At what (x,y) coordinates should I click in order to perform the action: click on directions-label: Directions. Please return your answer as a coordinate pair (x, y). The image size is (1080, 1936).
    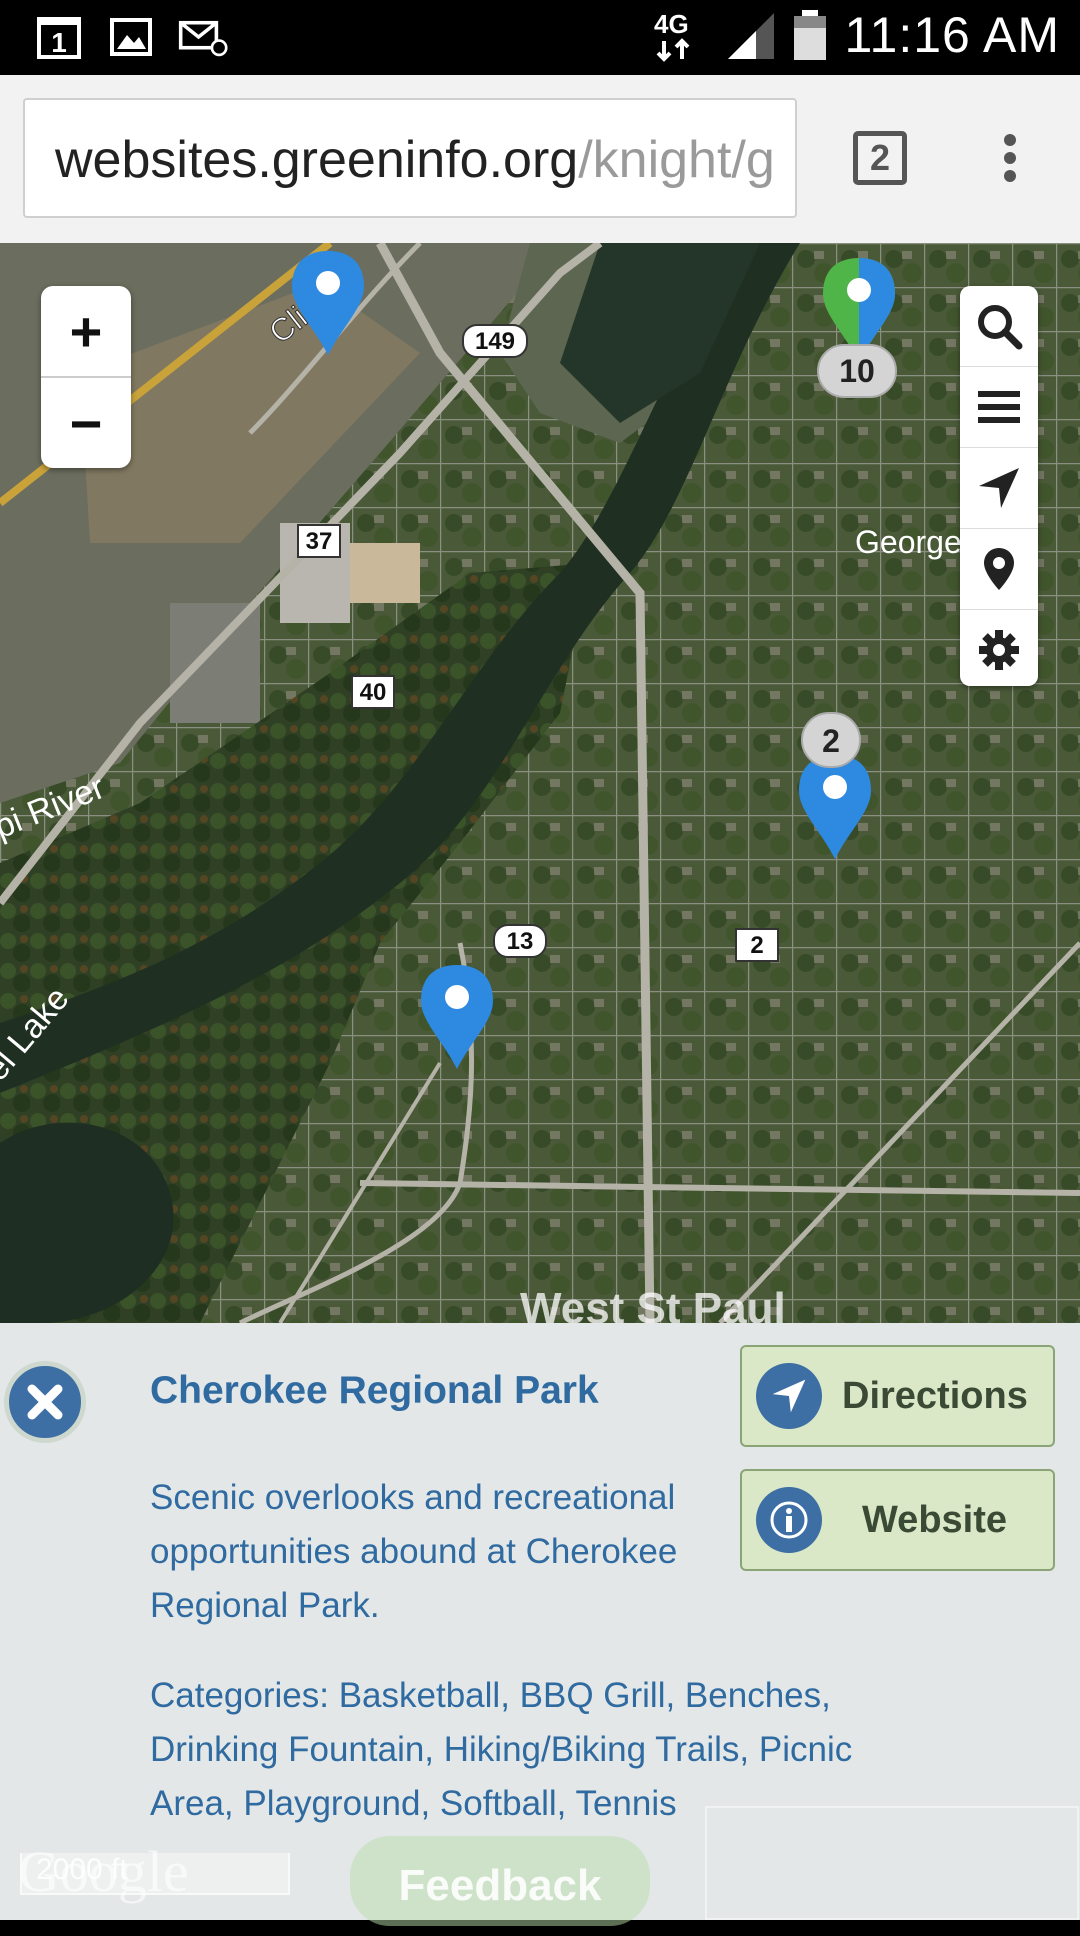
    Looking at the image, I should click on (935, 1395).